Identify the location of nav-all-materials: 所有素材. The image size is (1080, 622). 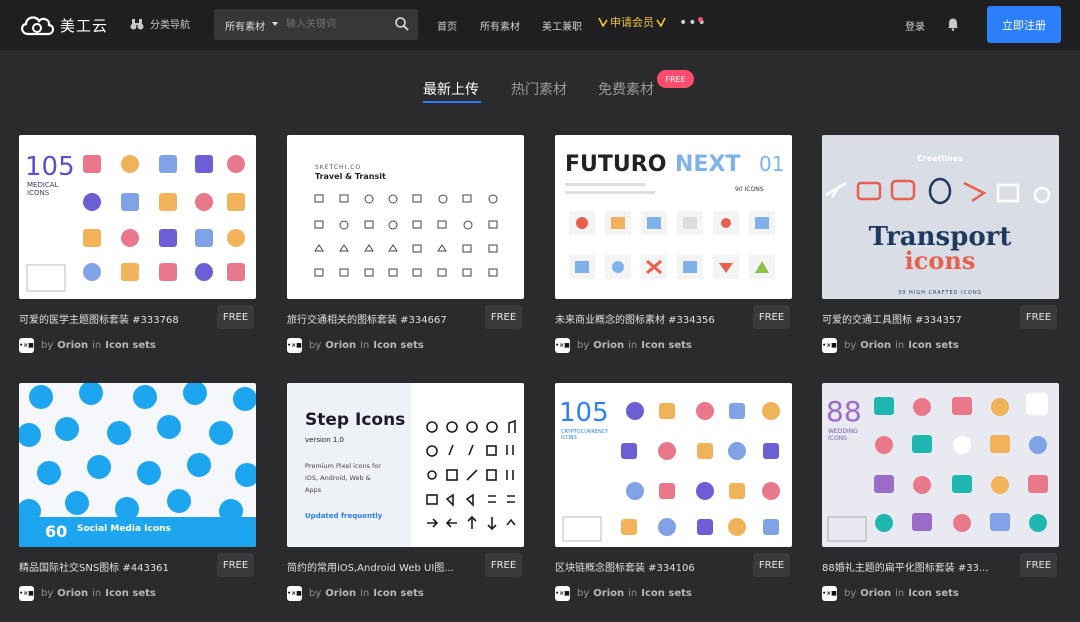
(500, 25).